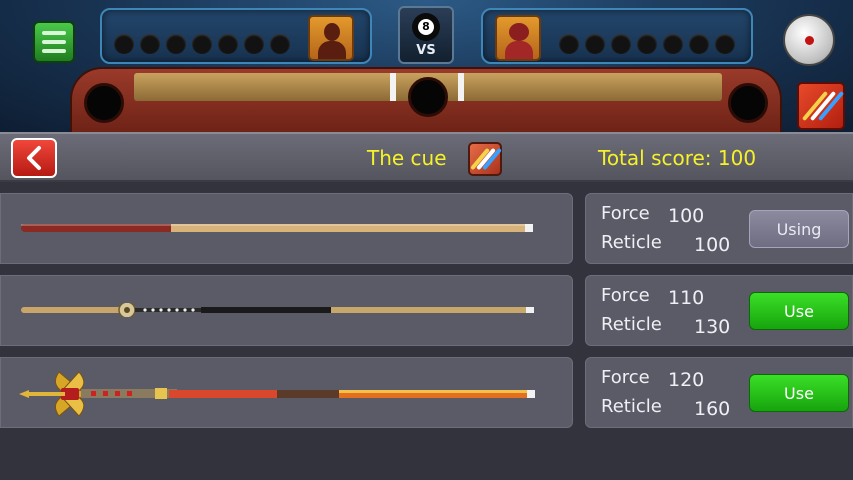 The image size is (853, 480). Describe the element at coordinates (809, 40) in the screenshot. I see `cue-ball-icon` at that location.